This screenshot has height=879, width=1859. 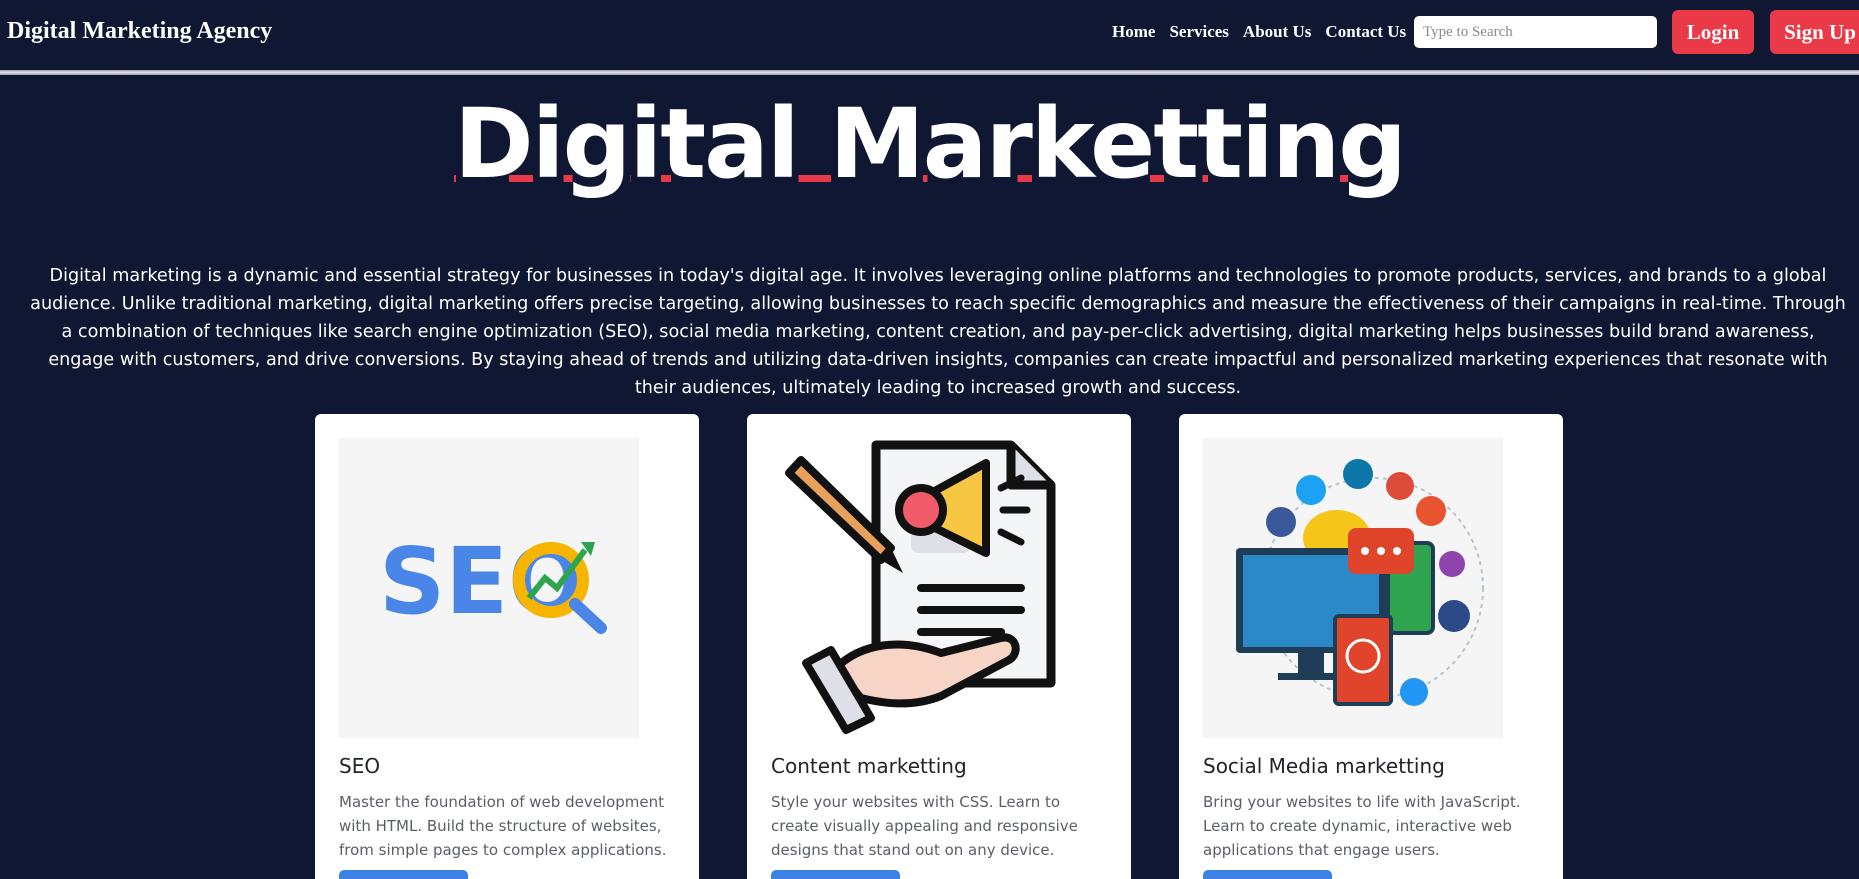 I want to click on nav-link-contact: Contact Us, so click(x=1365, y=32).